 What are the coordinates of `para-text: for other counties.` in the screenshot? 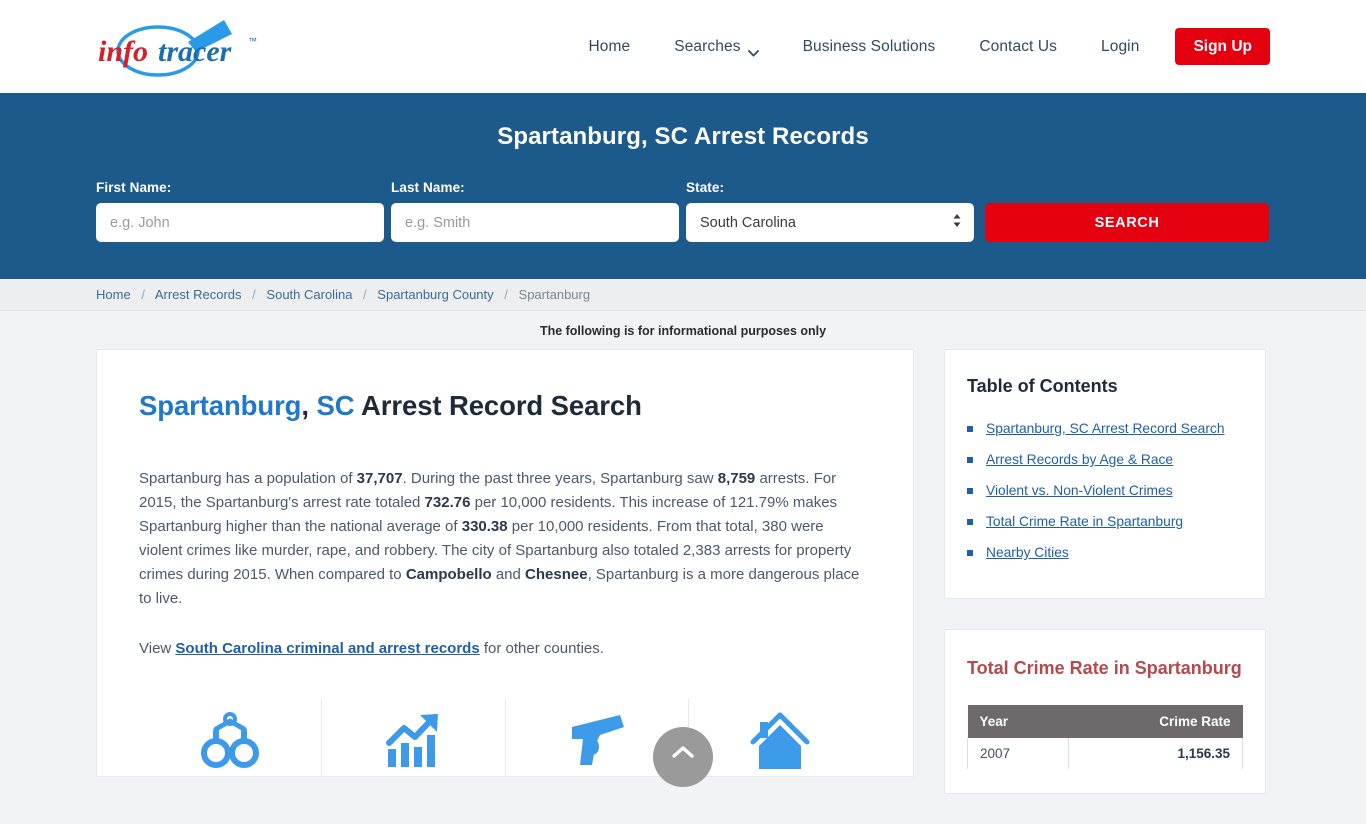 It's located at (541, 648).